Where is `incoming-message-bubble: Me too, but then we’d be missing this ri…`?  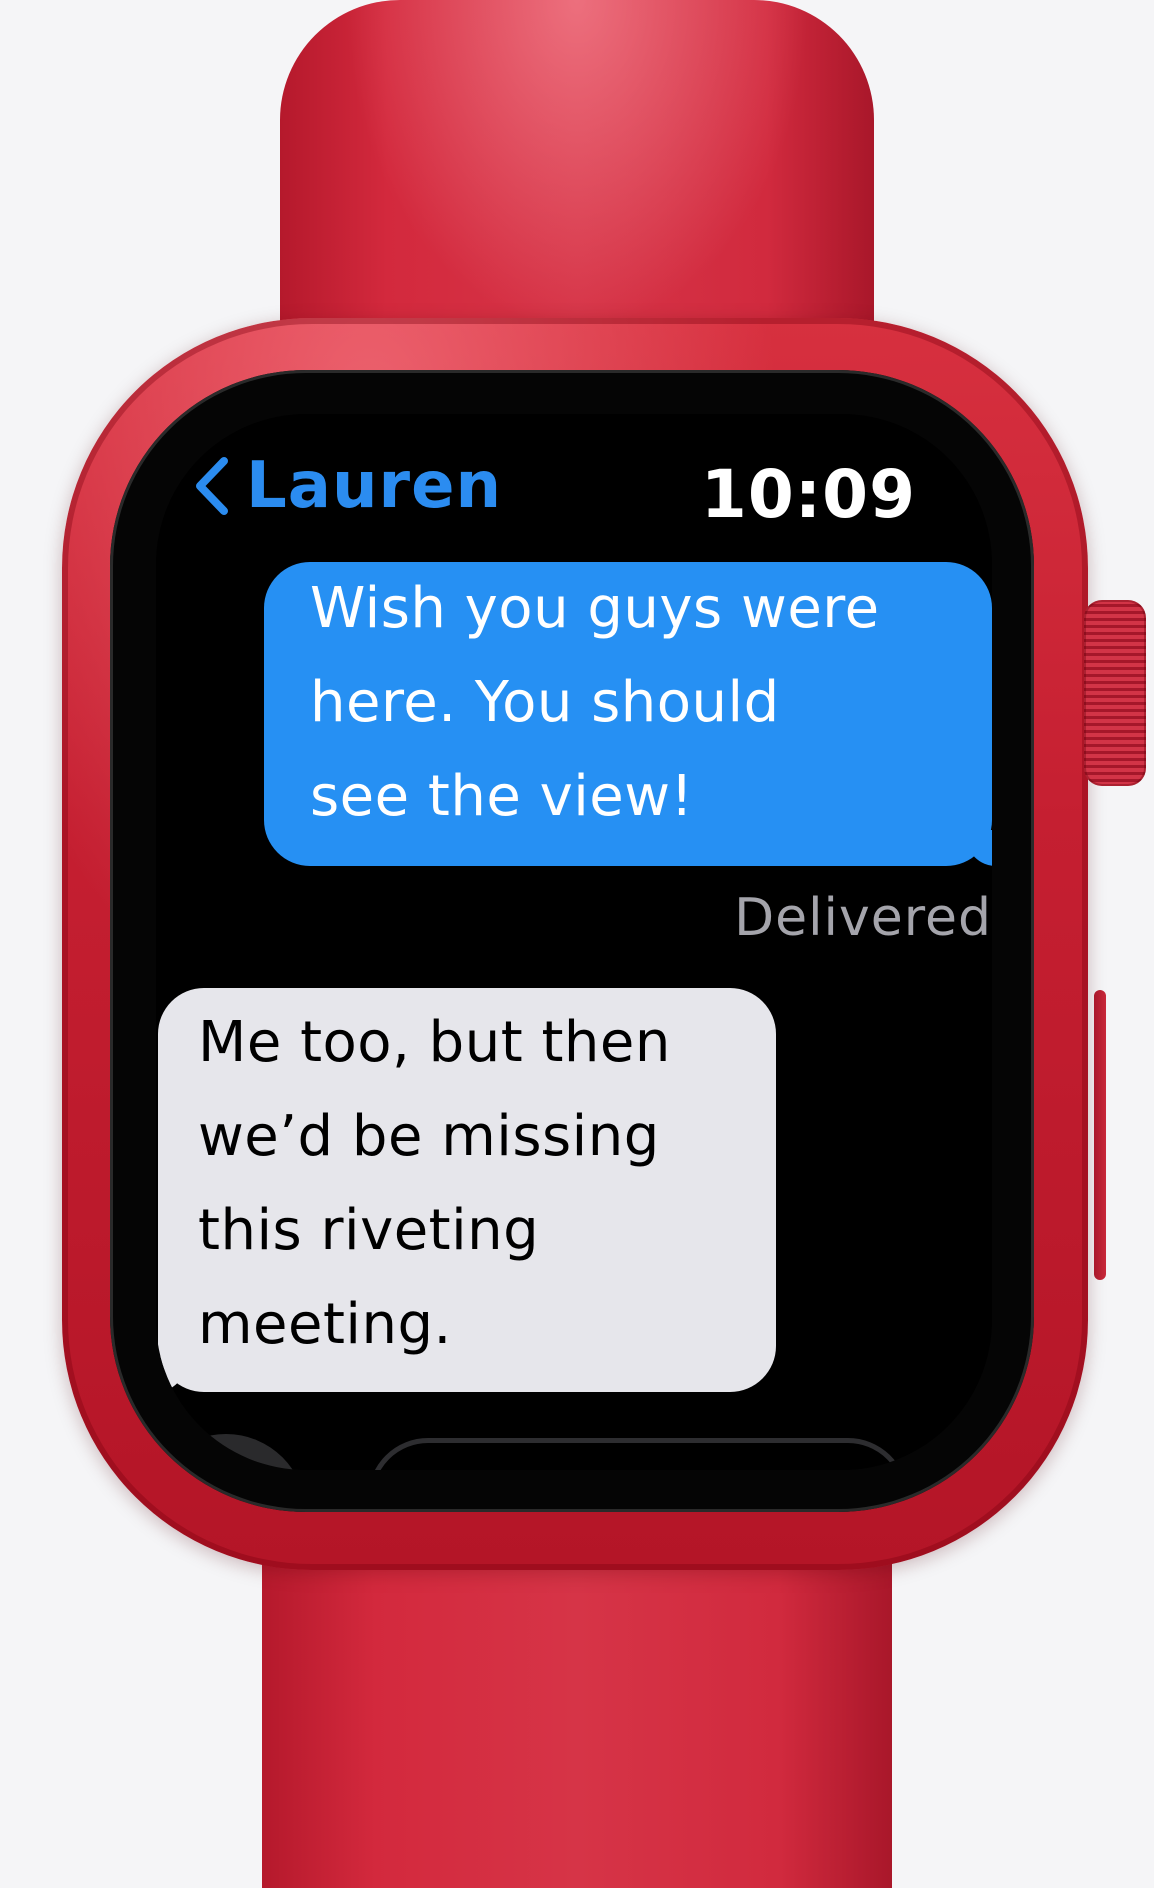 incoming-message-bubble: Me too, but then we’d be missing this ri… is located at coordinates (466, 1190).